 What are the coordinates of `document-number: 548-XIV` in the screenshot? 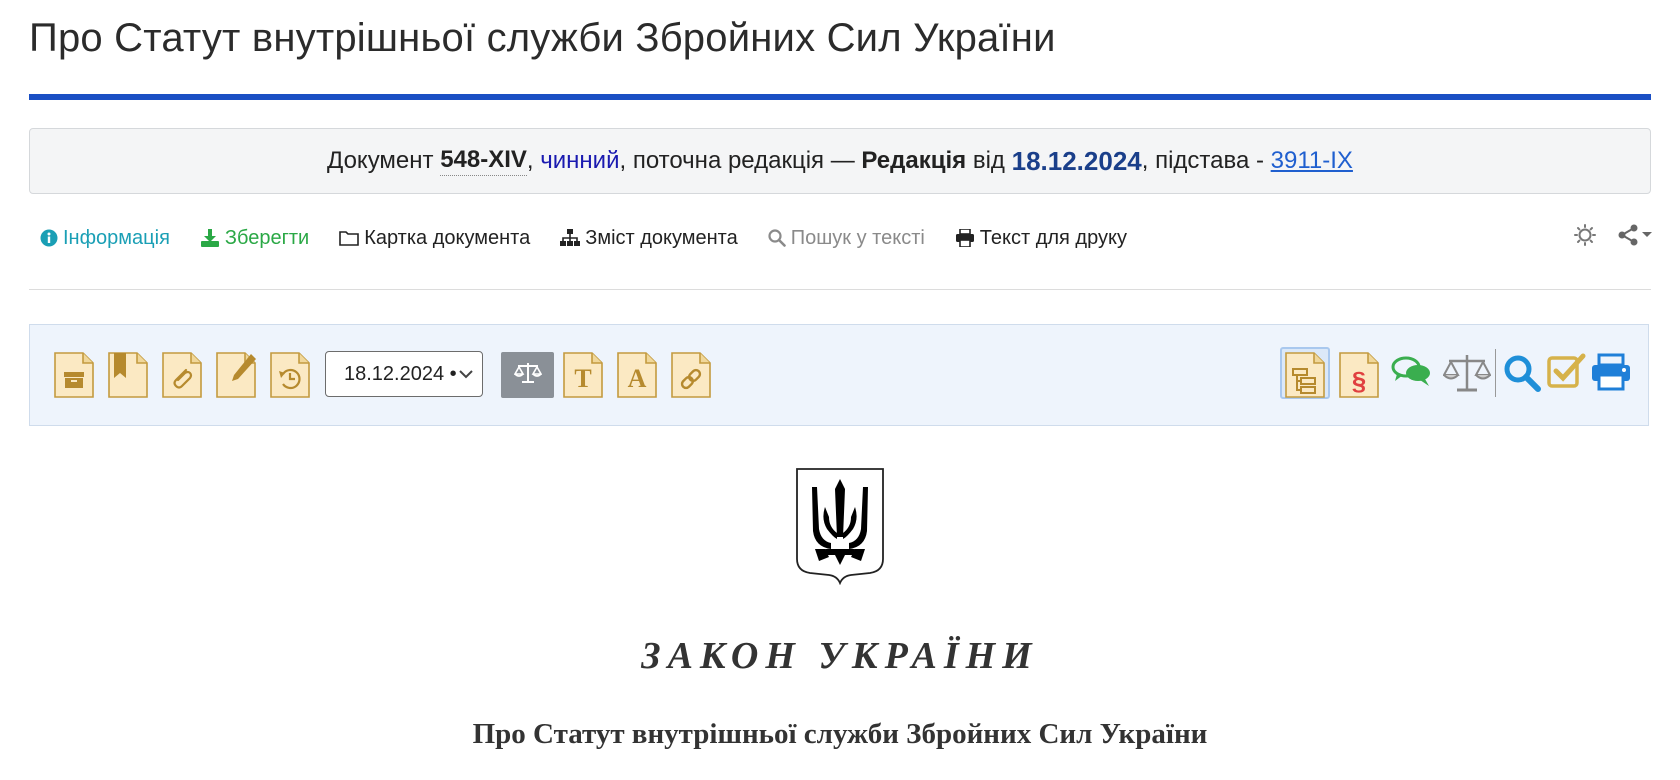 It's located at (483, 161).